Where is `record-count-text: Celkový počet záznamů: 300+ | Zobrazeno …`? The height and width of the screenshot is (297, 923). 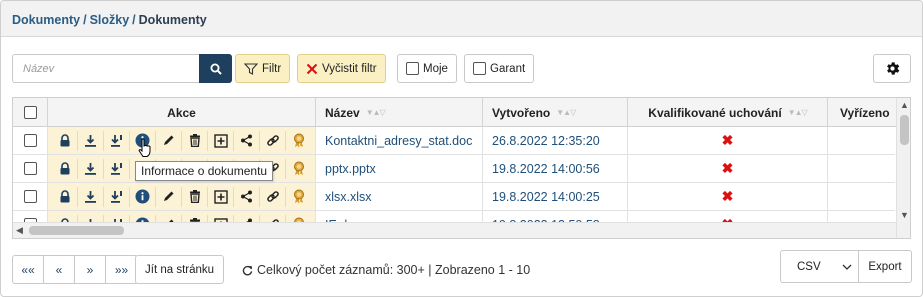 record-count-text: Celkový počet záznamů: 300+ | Zobrazeno … is located at coordinates (394, 270).